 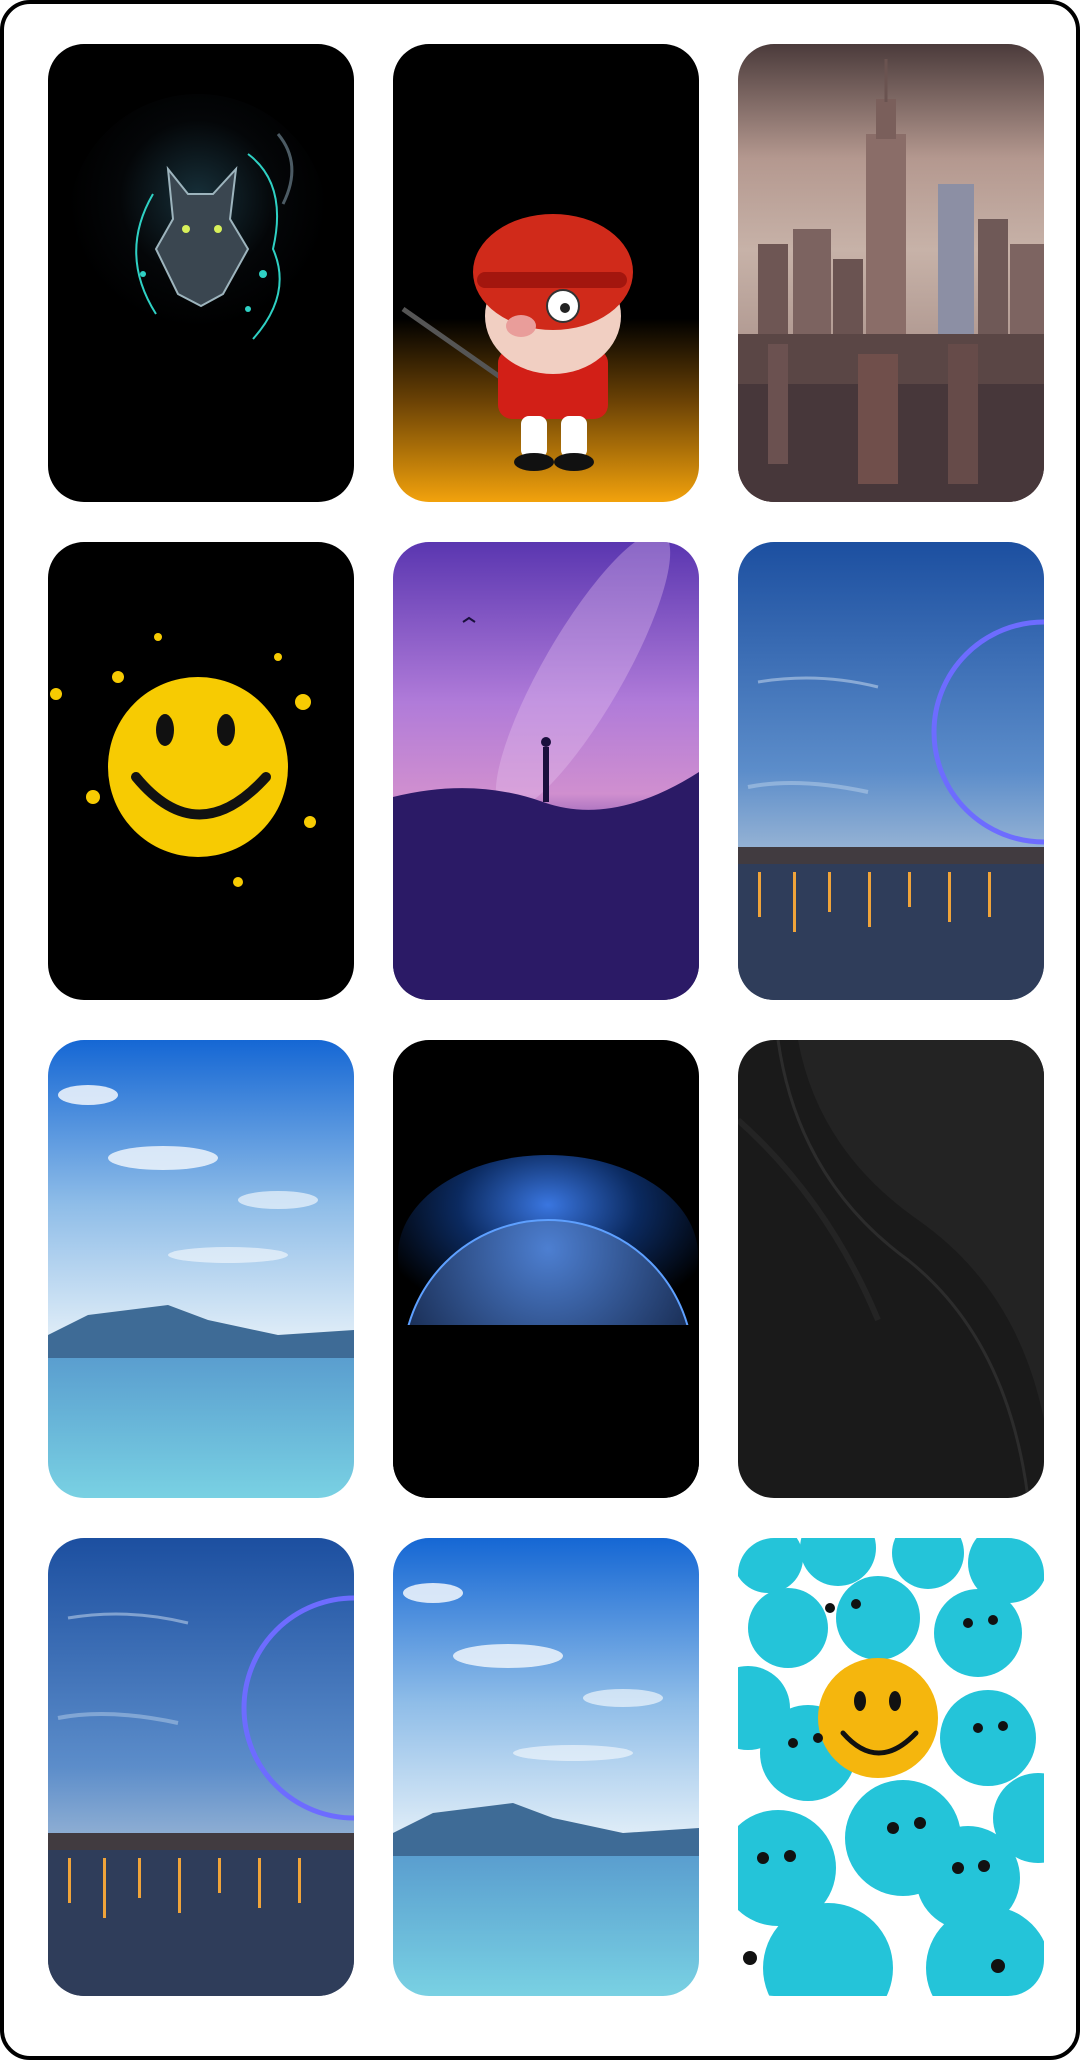 I want to click on pig-mascot-image, so click(x=546, y=273).